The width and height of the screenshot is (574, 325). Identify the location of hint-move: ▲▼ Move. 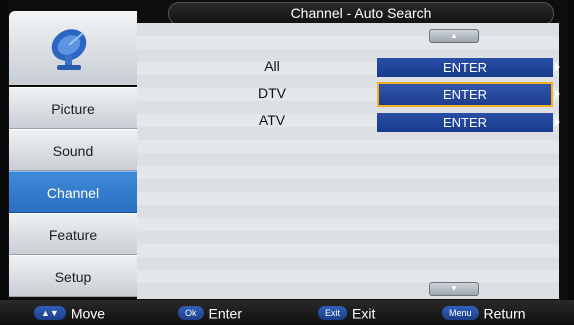
(69, 312).